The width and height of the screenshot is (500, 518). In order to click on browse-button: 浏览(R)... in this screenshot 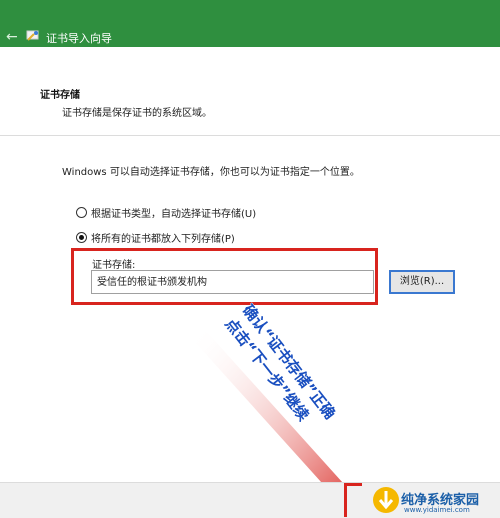, I will do `click(422, 282)`.